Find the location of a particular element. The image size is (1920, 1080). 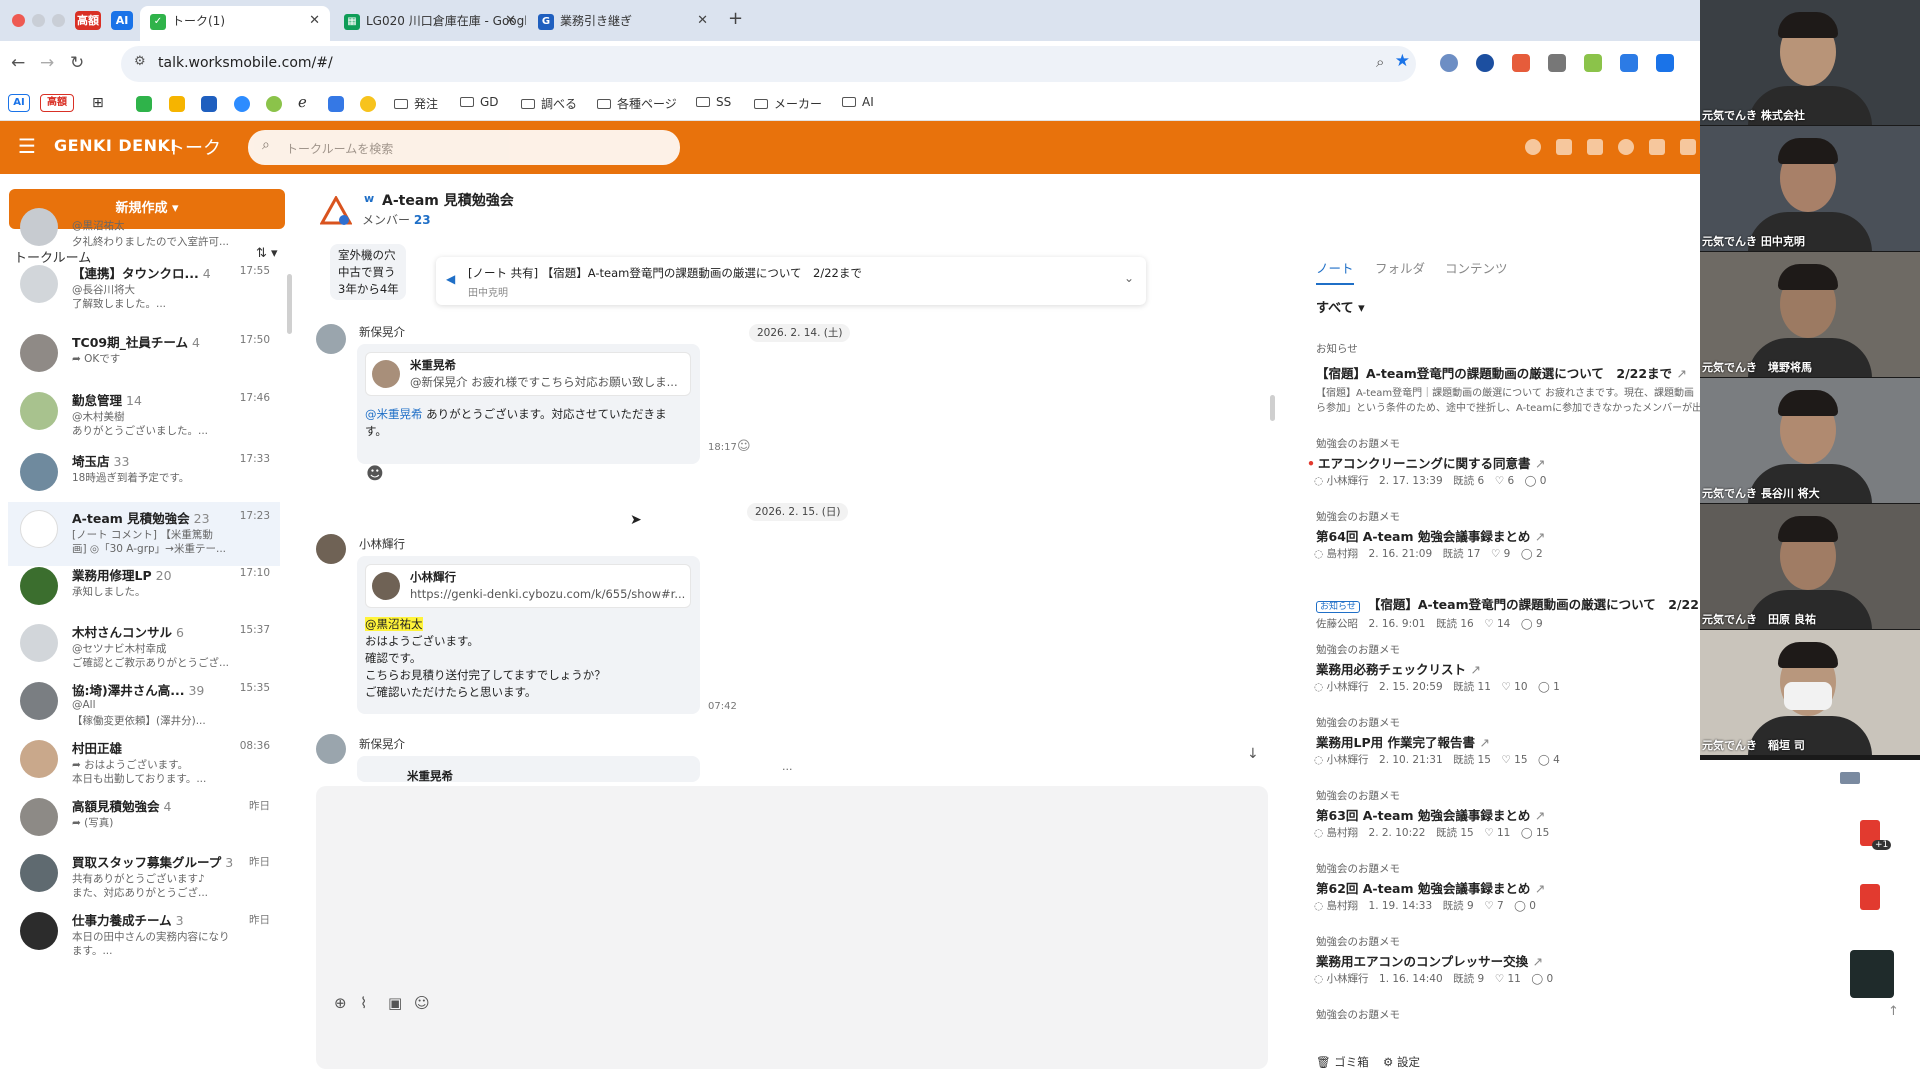

tab-talk: ✓ トーク(1) ✕ is located at coordinates (235, 23).